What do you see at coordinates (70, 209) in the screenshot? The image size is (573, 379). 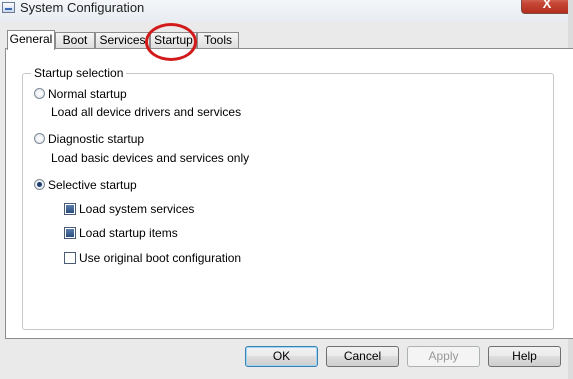 I see `load-system-services-checkbox` at bounding box center [70, 209].